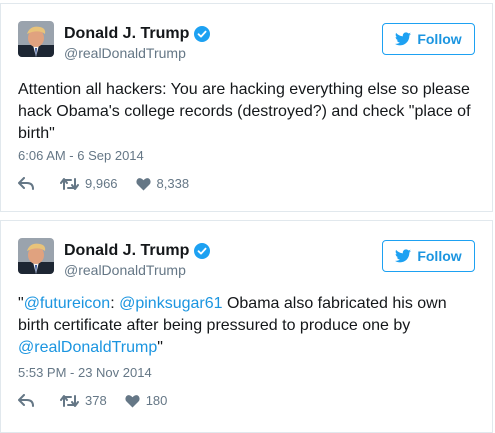 The image size is (495, 433). I want to click on mention-link: @futureicon, so click(67, 303).